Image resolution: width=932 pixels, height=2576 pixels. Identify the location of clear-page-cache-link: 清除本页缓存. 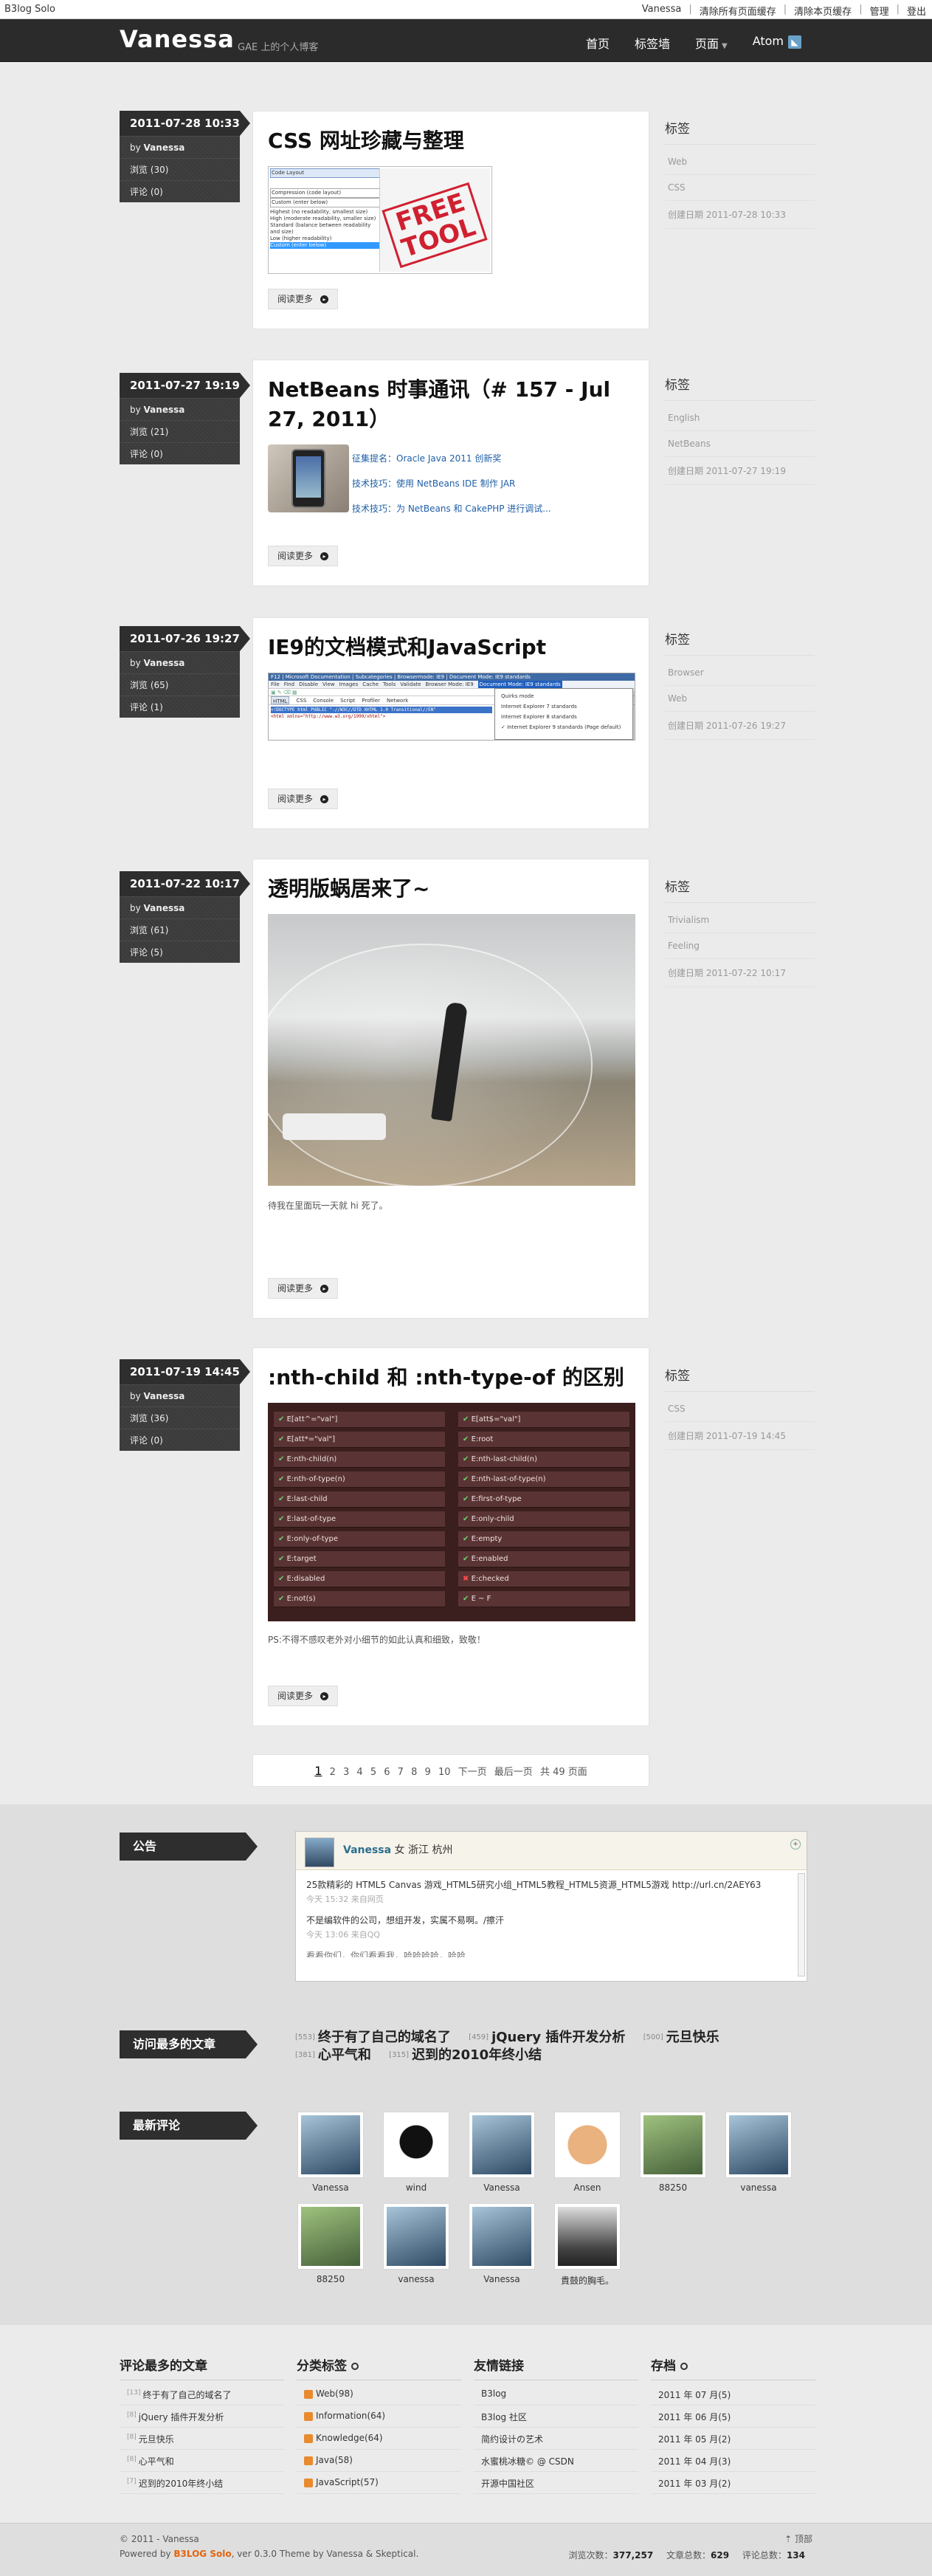
(823, 11).